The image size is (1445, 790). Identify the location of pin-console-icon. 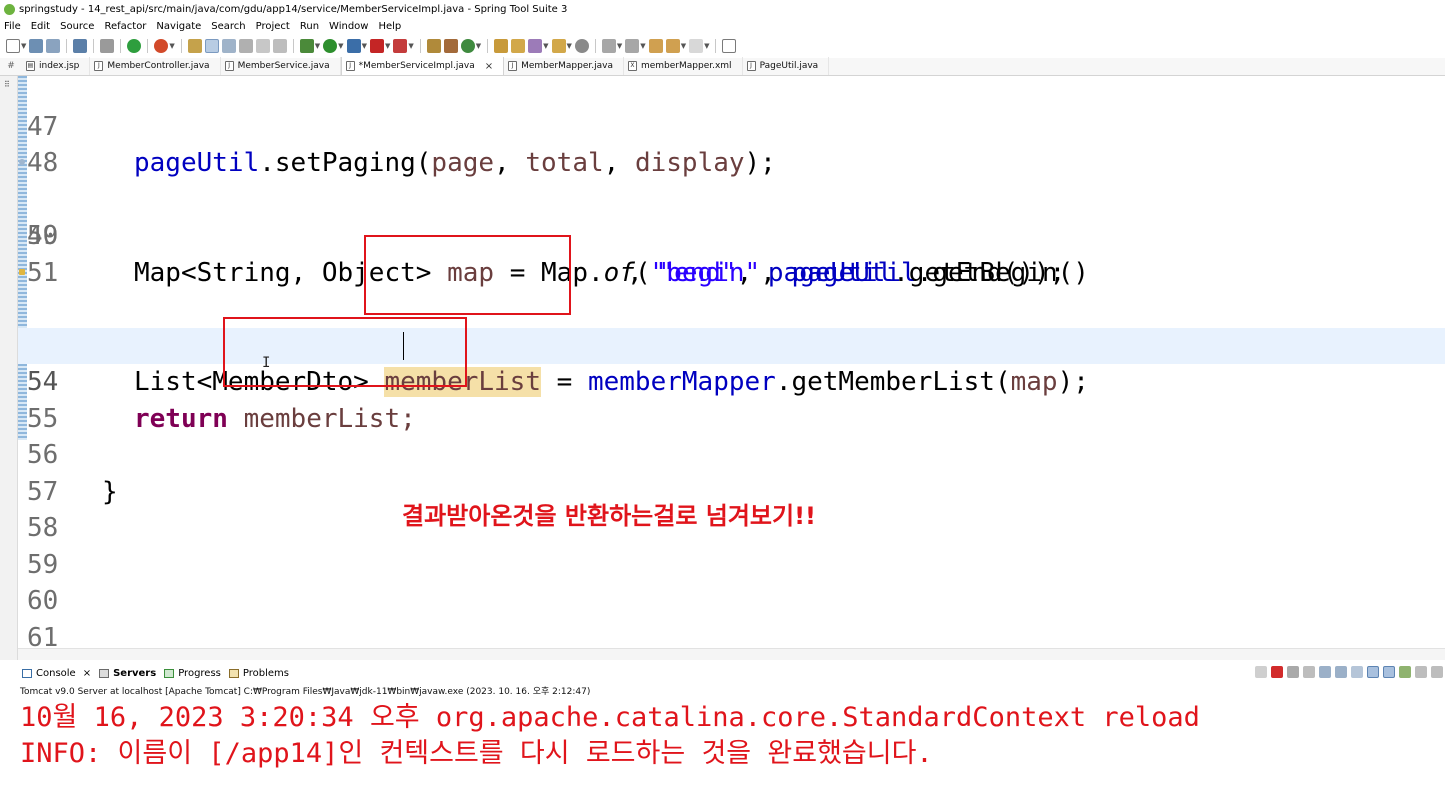
(1261, 672).